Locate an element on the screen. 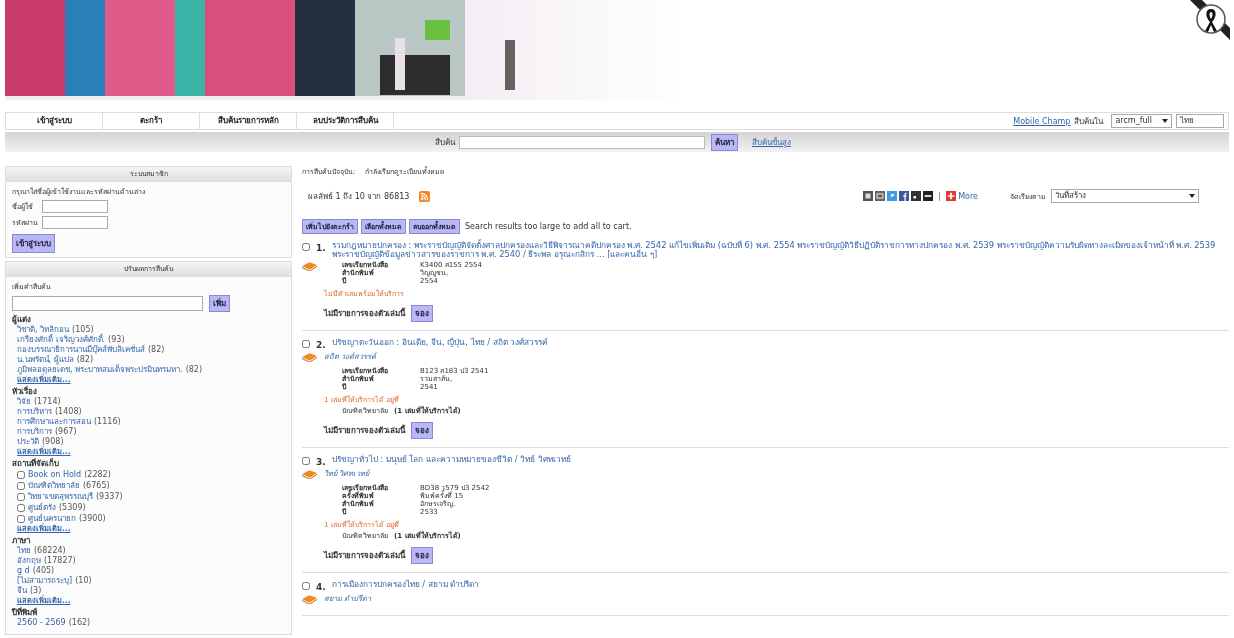 This screenshot has width=1234, height=638. facet-link: วิชาติ, วิทลิกอน is located at coordinates (43, 329).